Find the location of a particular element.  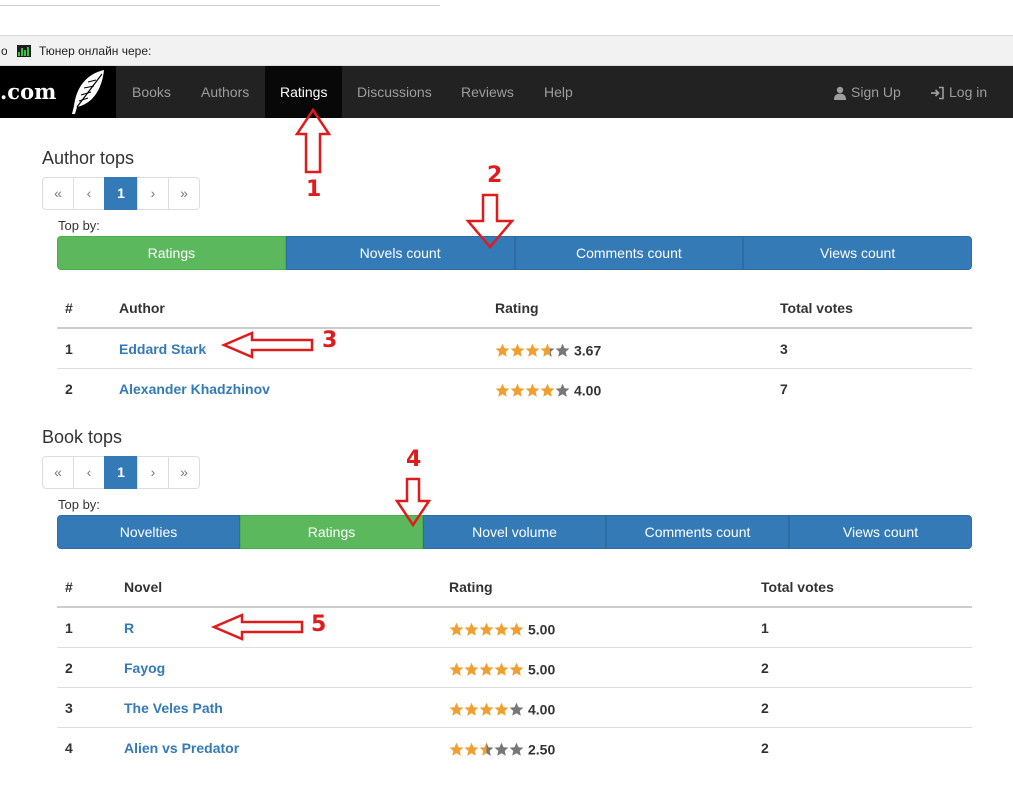

nav-discussions: Discussions is located at coordinates (394, 92).